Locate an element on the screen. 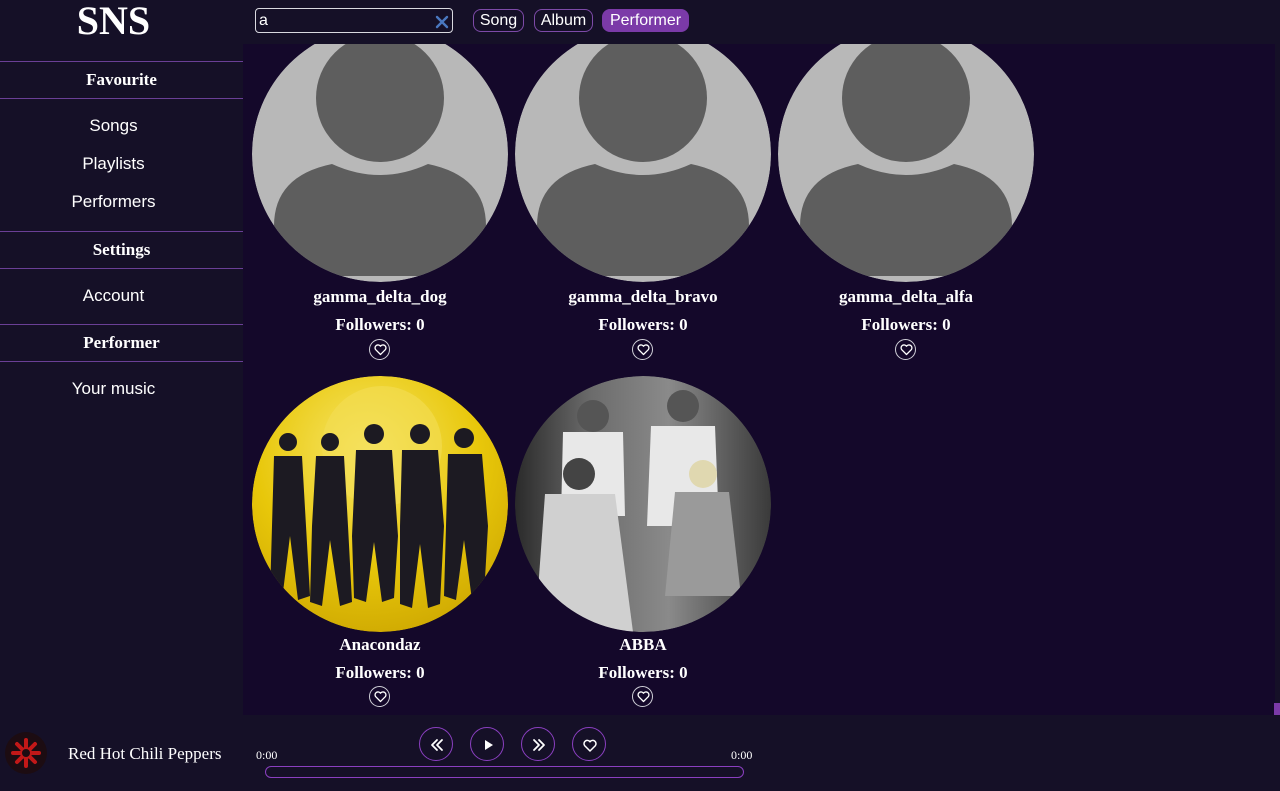 The image size is (1280, 791). like-track-button is located at coordinates (589, 744).